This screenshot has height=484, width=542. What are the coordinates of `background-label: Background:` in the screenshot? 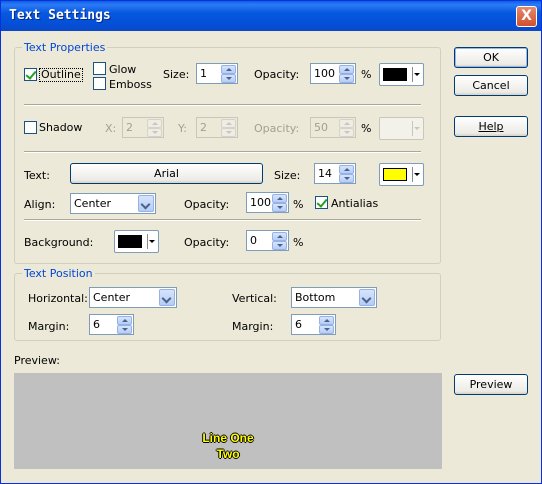 It's located at (59, 242).